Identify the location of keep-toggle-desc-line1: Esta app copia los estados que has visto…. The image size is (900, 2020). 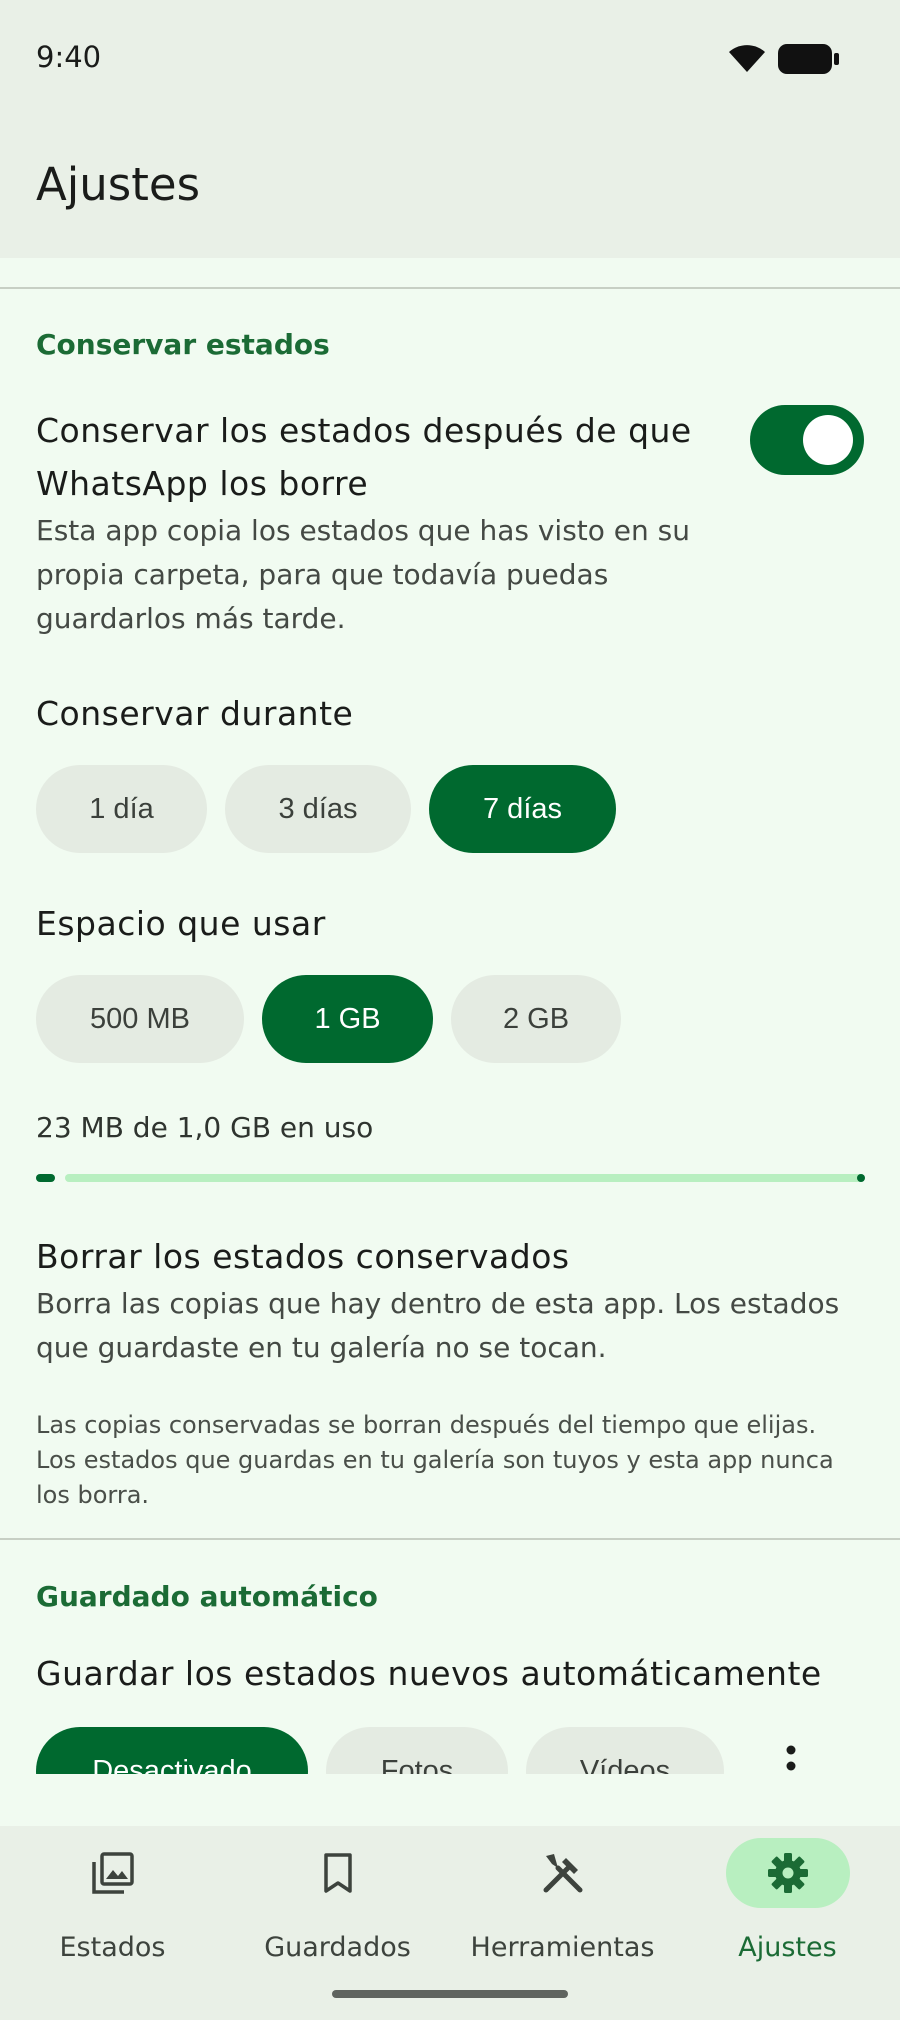
(363, 530).